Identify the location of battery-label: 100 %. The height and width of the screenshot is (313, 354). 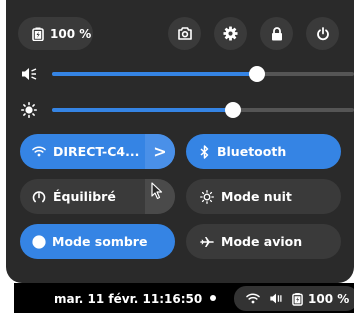
(71, 33).